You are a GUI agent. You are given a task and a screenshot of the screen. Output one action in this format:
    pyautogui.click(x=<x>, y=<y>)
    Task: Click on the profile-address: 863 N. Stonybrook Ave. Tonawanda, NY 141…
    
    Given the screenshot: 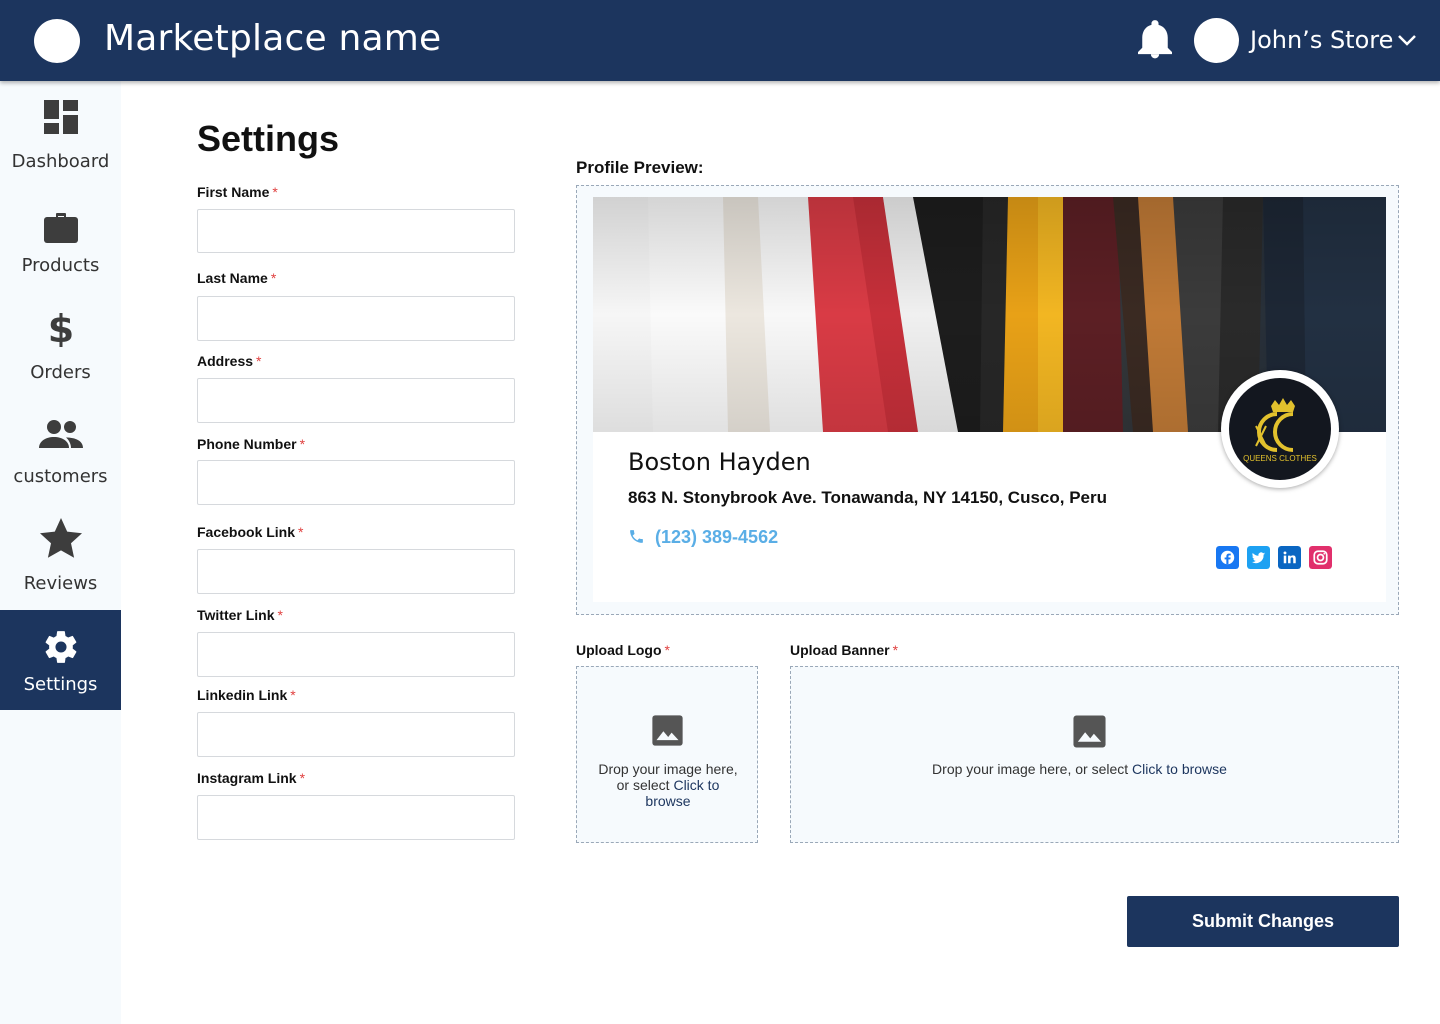 What is the action you would take?
    pyautogui.click(x=867, y=497)
    